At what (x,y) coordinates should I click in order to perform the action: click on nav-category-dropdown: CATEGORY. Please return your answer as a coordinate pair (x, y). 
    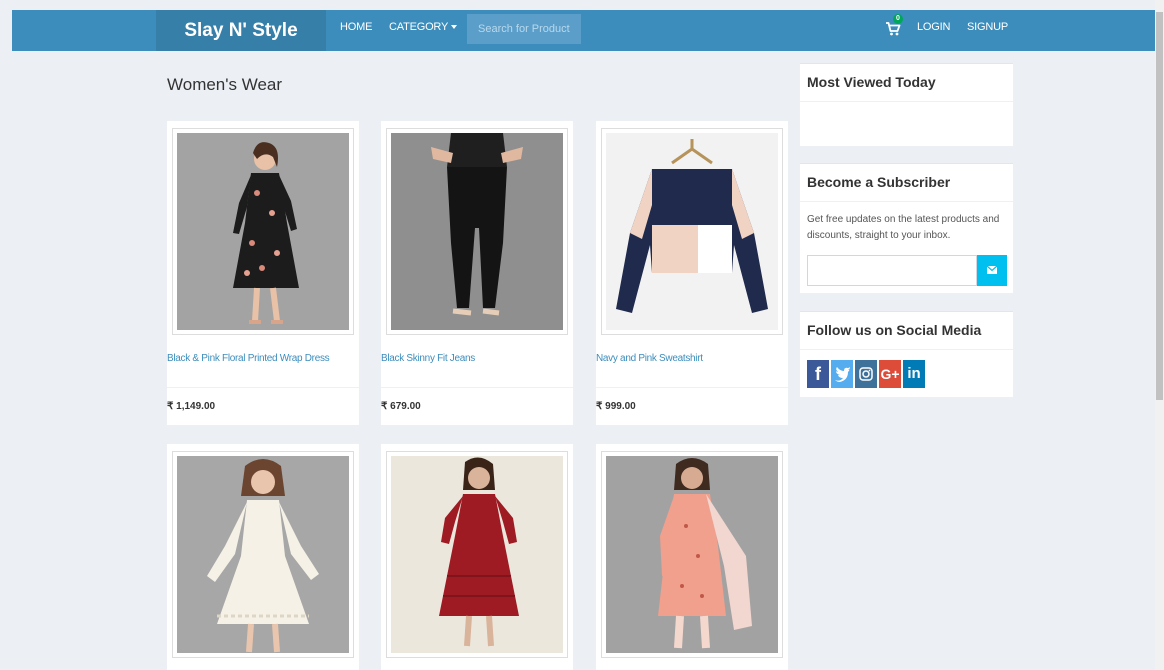
    Looking at the image, I should click on (423, 30).